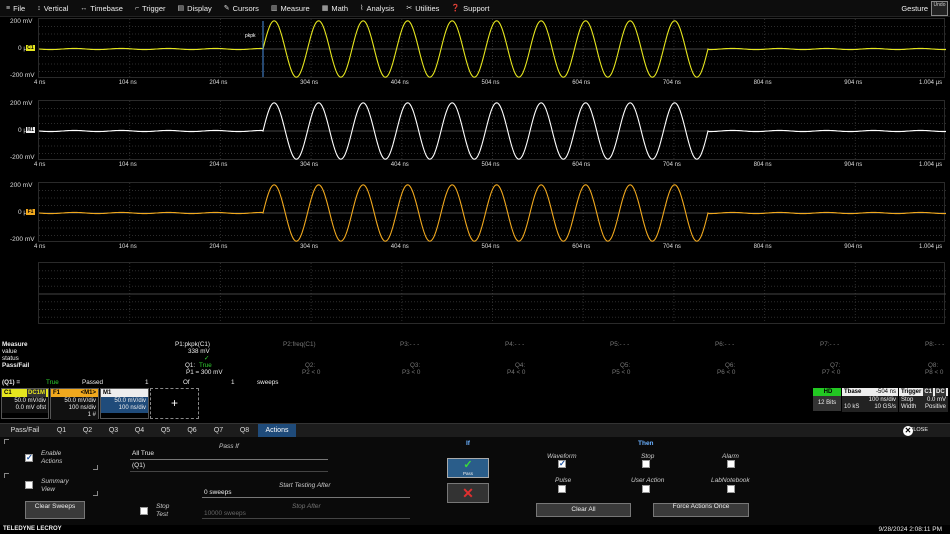 The image size is (950, 534). I want to click on measure-icon: ▥, so click(274, 8).